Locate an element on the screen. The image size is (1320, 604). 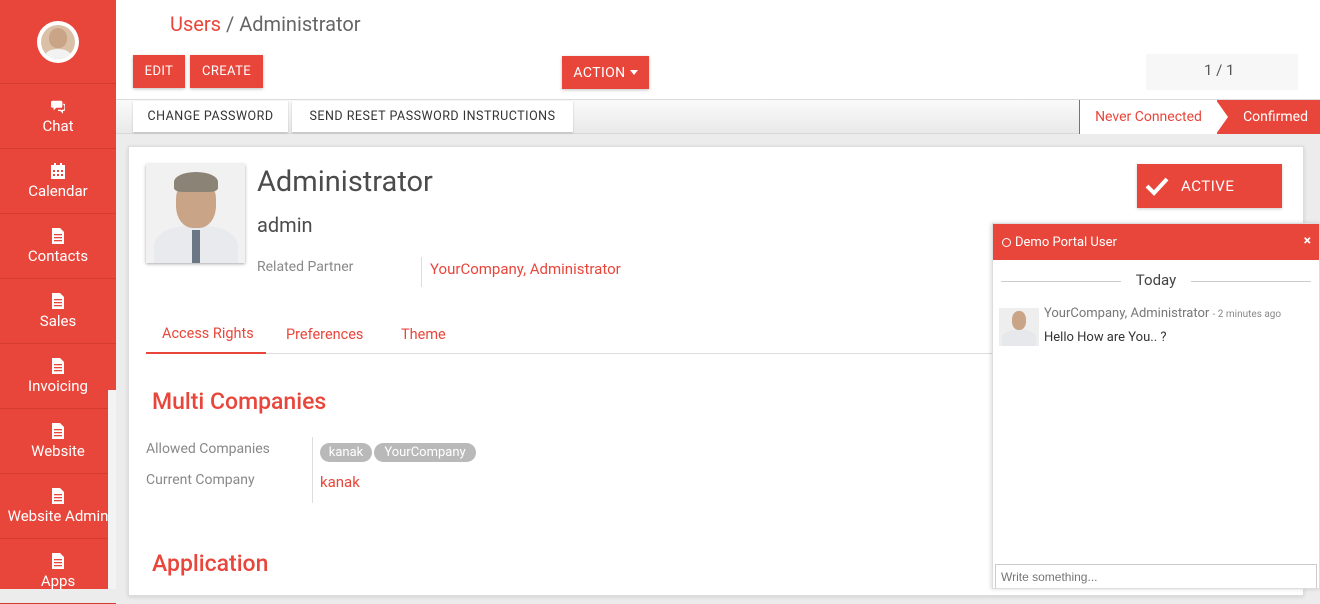
sidebar-item-calendar: Calendar is located at coordinates (58, 181).